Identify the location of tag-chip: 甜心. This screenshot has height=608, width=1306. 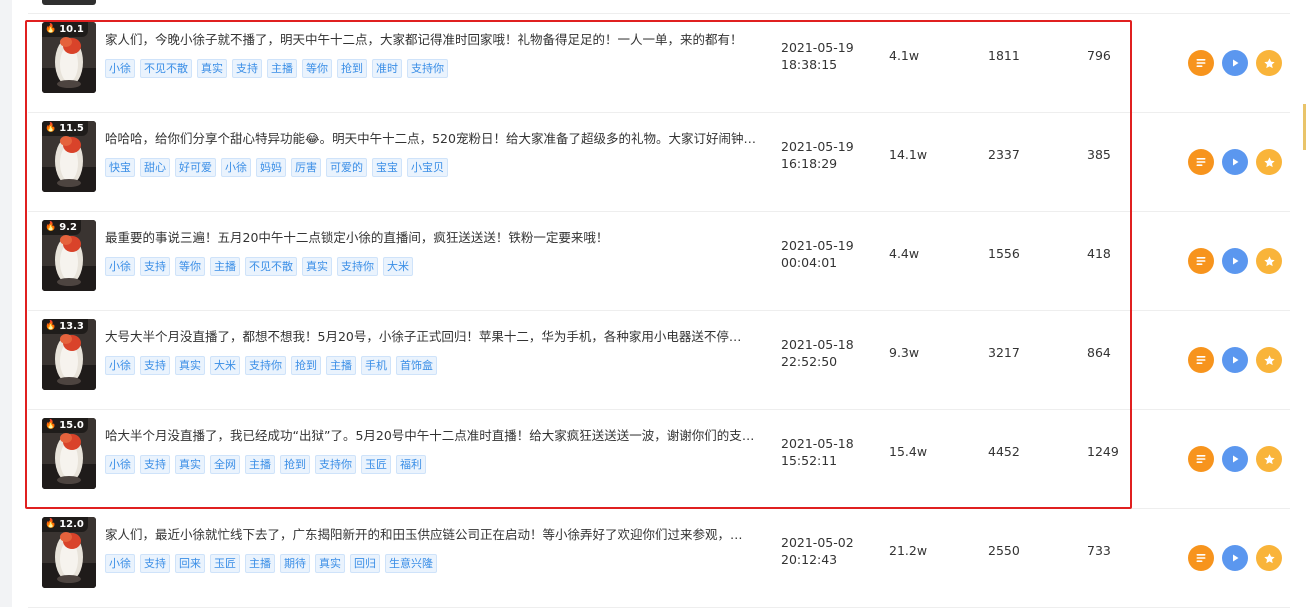
(155, 167).